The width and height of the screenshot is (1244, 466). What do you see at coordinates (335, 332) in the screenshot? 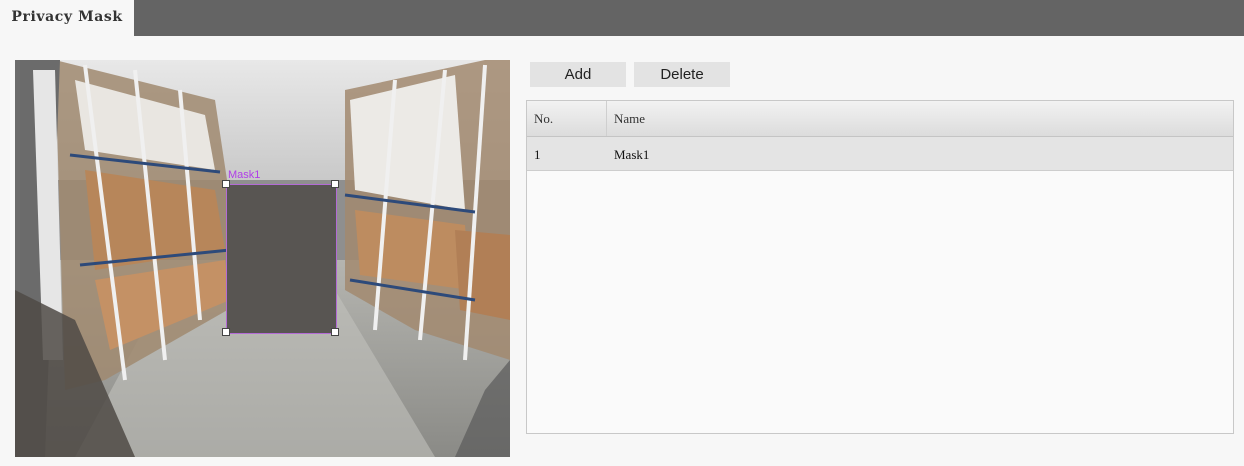
I see `mask-resize-handle-bottom-right` at bounding box center [335, 332].